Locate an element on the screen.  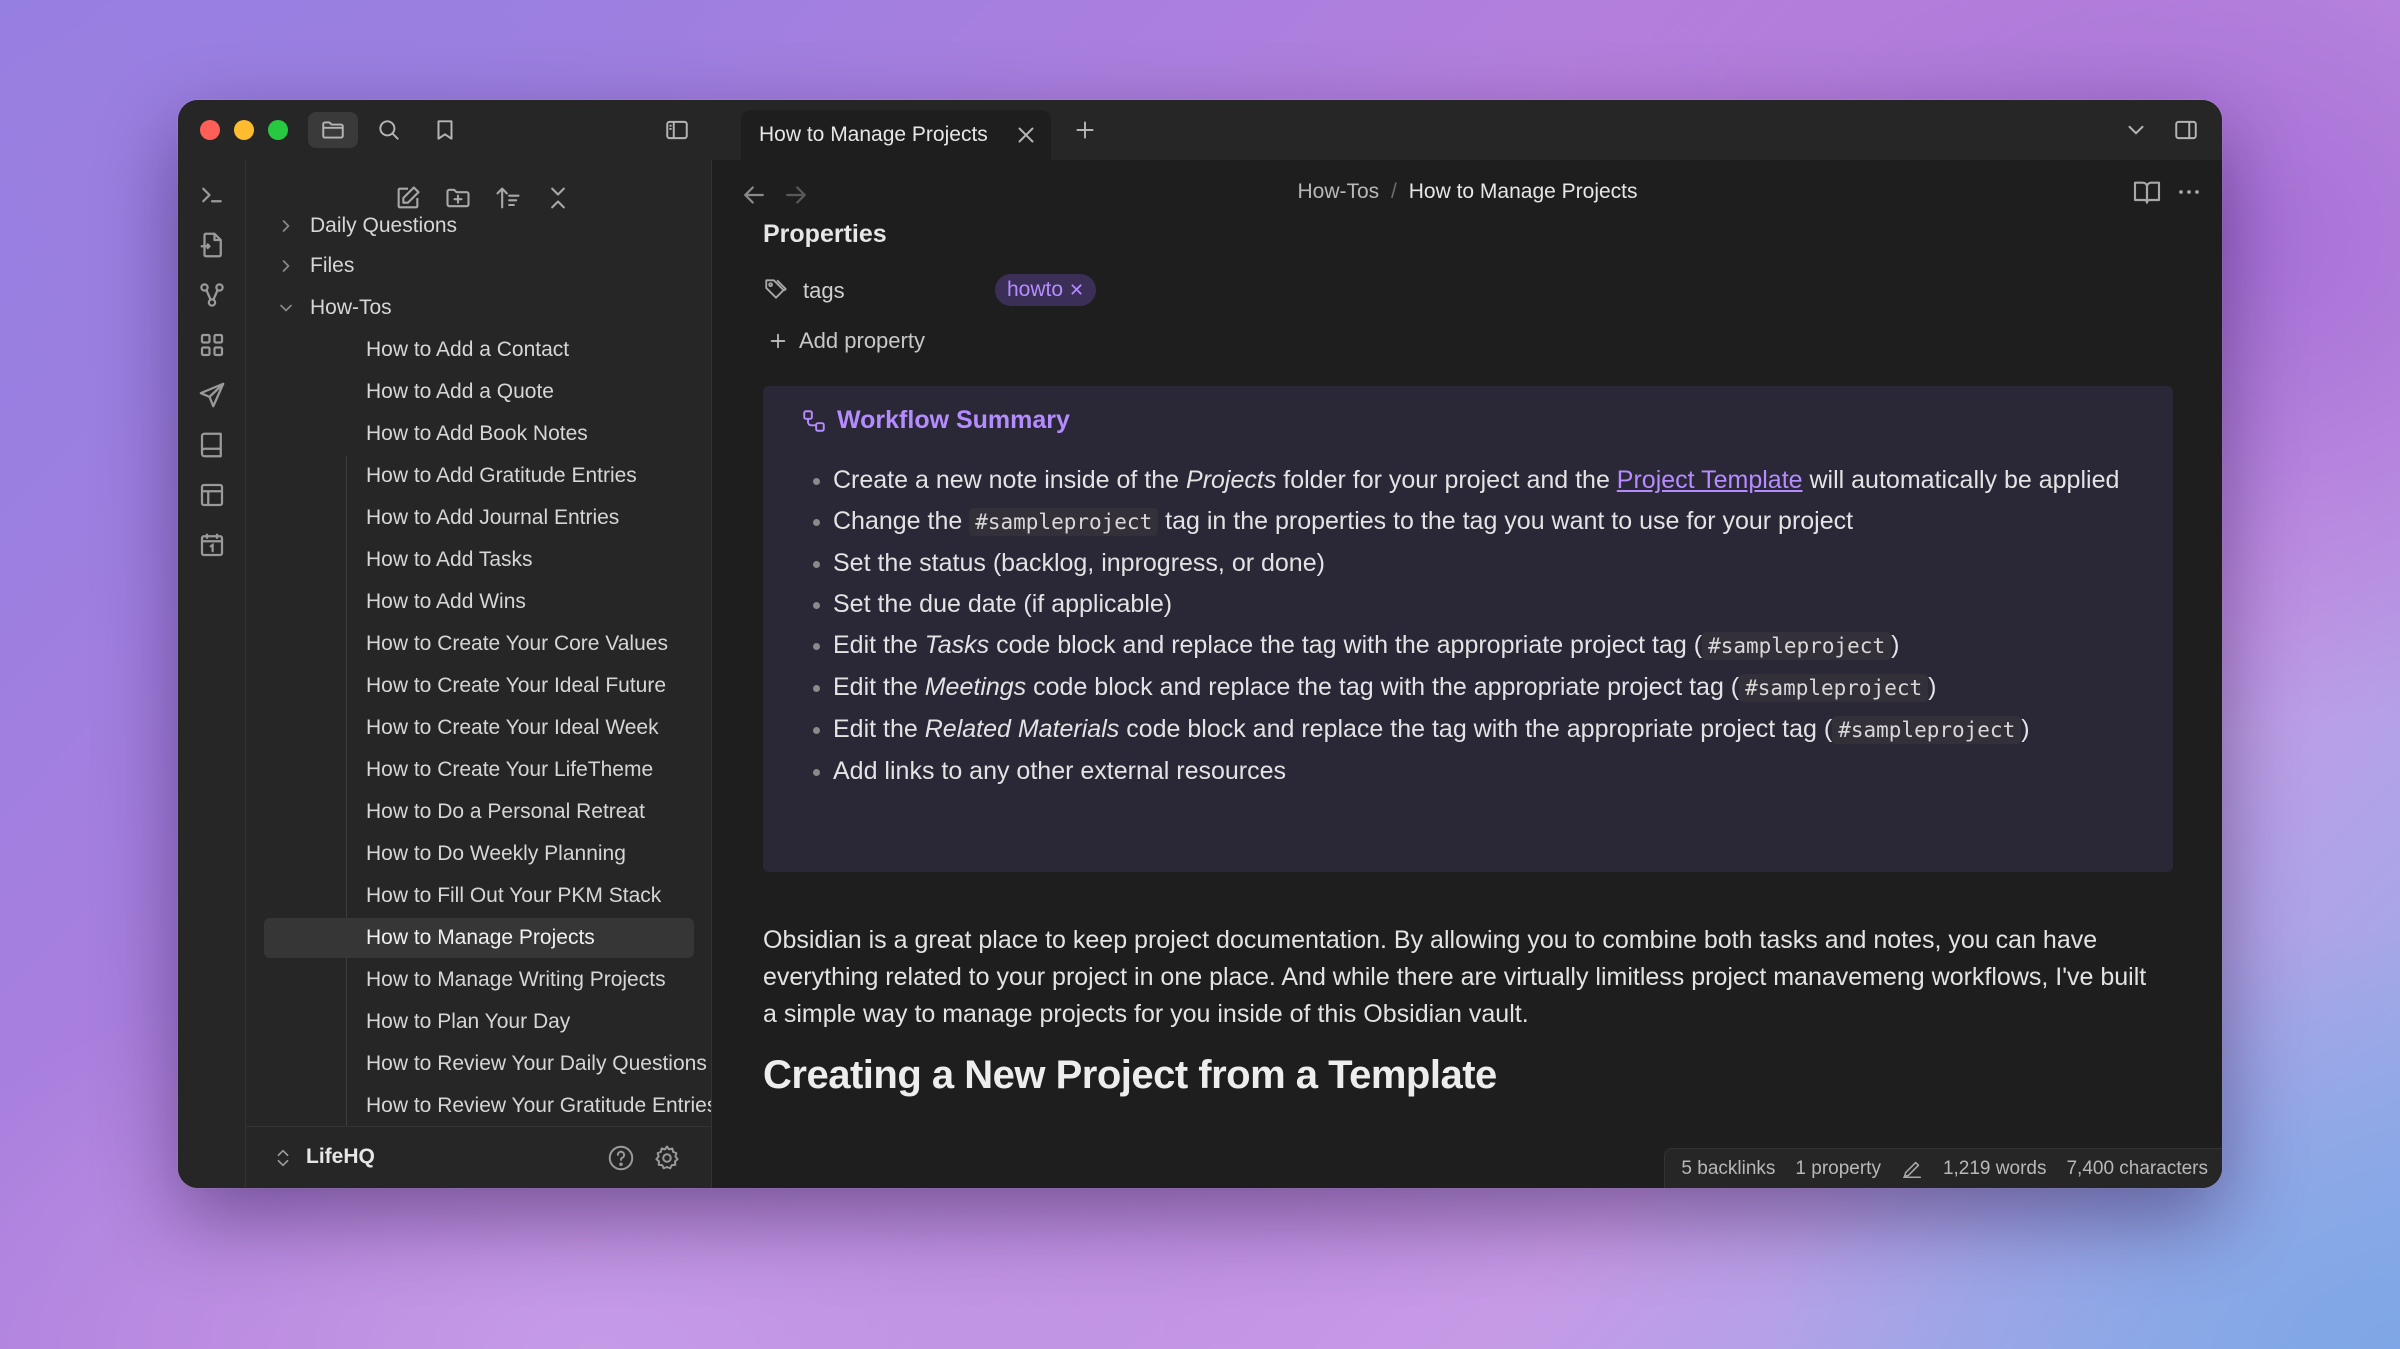
file-item: How to Create Your Core Values is located at coordinates (538, 644).